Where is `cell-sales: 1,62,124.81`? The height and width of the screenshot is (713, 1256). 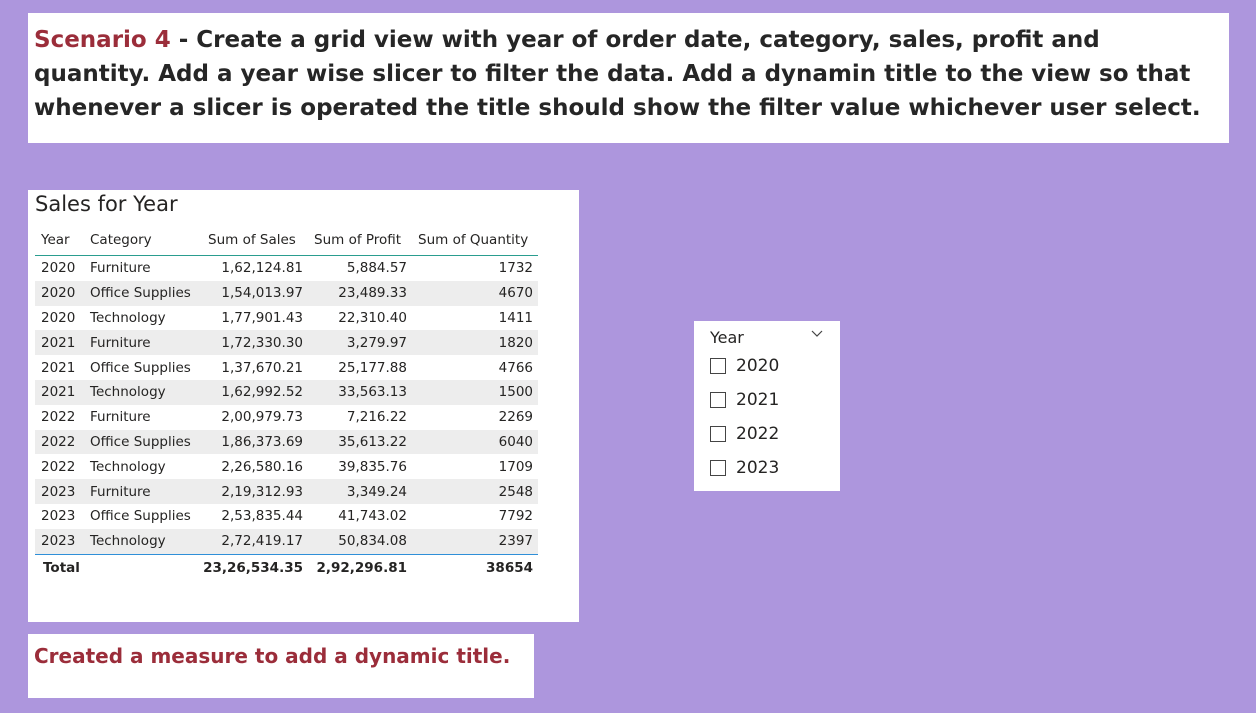 cell-sales: 1,62,124.81 is located at coordinates (262, 268).